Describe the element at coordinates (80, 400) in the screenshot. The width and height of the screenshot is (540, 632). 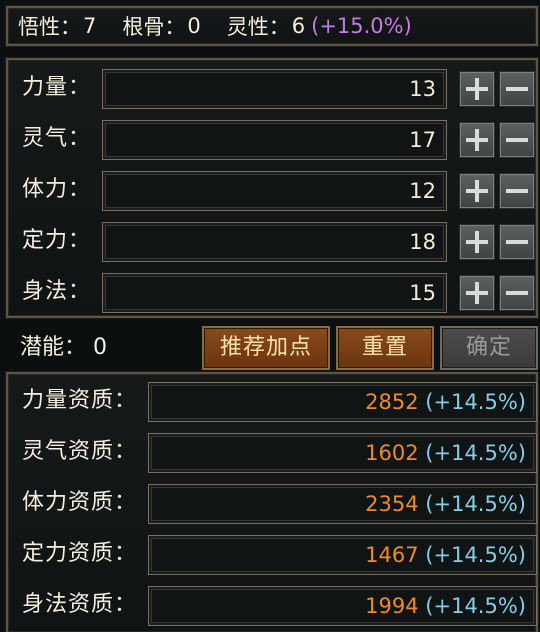
I see `aptitude-label: 力量资质：` at that location.